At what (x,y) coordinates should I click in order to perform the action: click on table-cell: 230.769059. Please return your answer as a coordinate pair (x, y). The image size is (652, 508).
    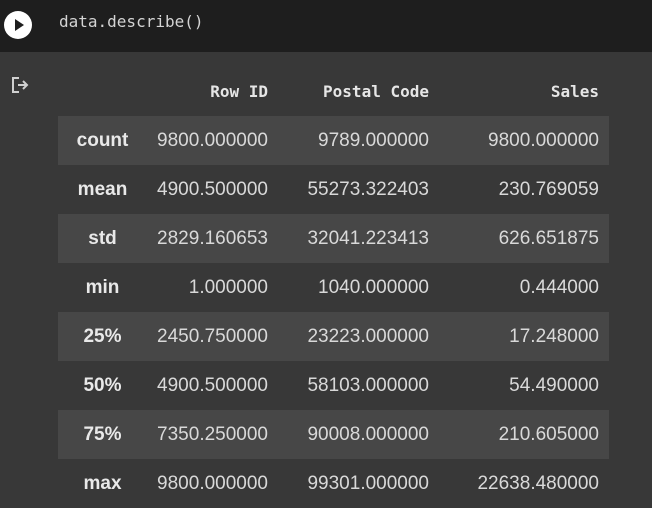
    Looking at the image, I should click on (548, 189).